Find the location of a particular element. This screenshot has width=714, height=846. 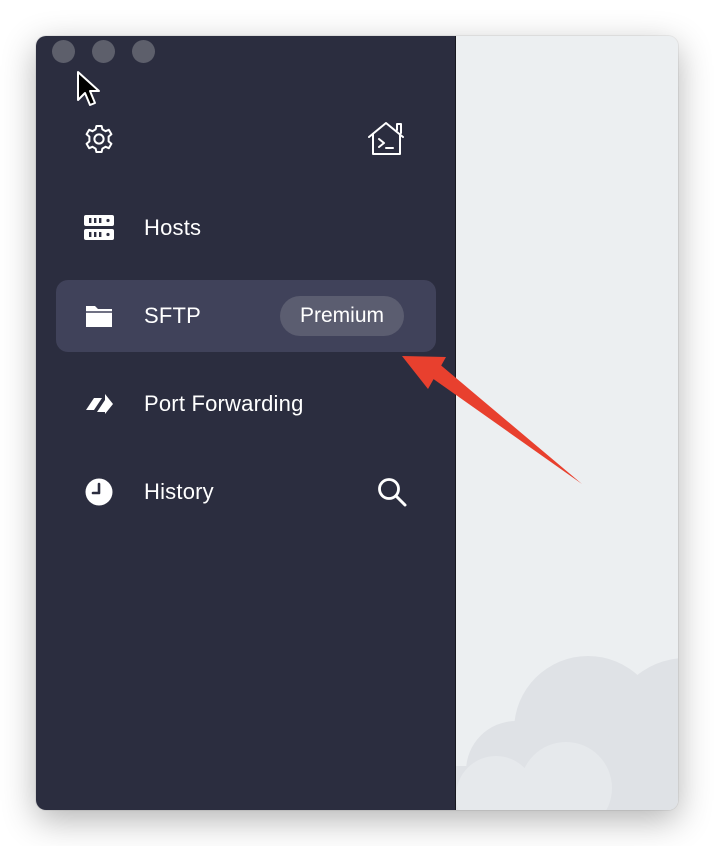

sidebar-item-port-forwarding: Port Forwarding is located at coordinates (246, 404).